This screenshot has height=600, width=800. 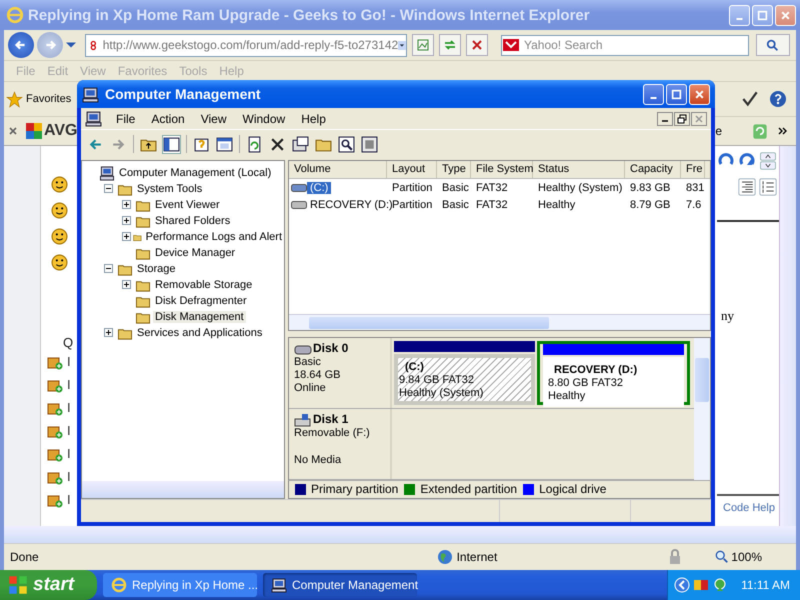 I want to click on computer-icon, so click(x=93, y=118).